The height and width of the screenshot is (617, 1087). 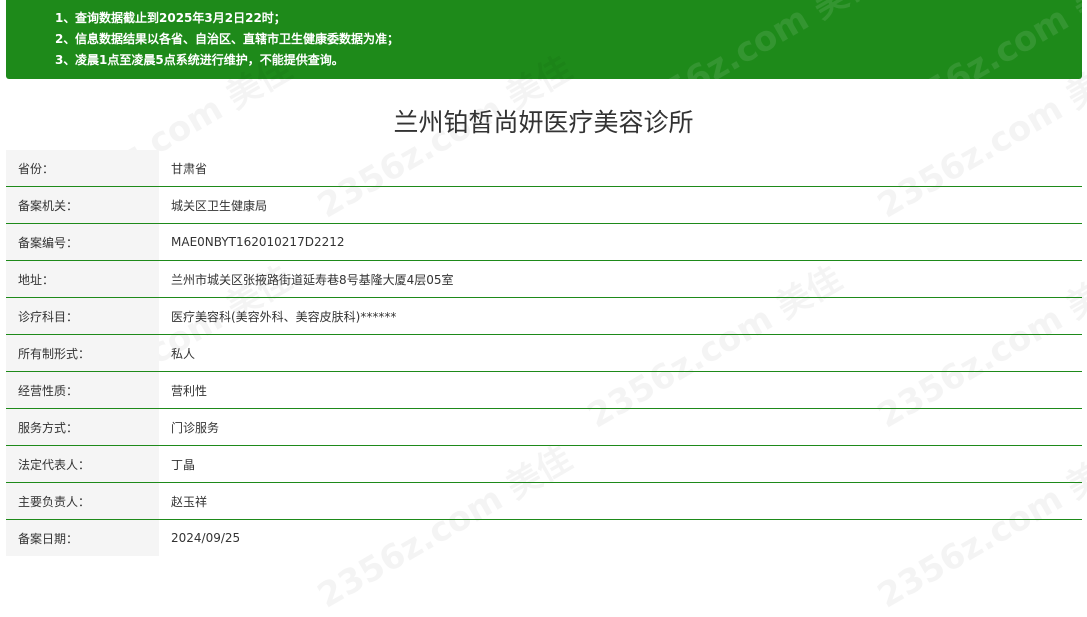 What do you see at coordinates (199, 60) in the screenshot?
I see `notice-item: 3、凌晨1点至凌晨5点系统进行维护，不能提供查询。` at bounding box center [199, 60].